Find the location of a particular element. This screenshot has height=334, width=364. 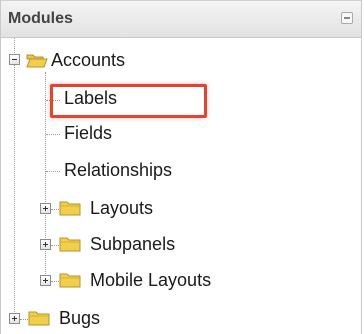

open-folder-icon is located at coordinates (37, 61).